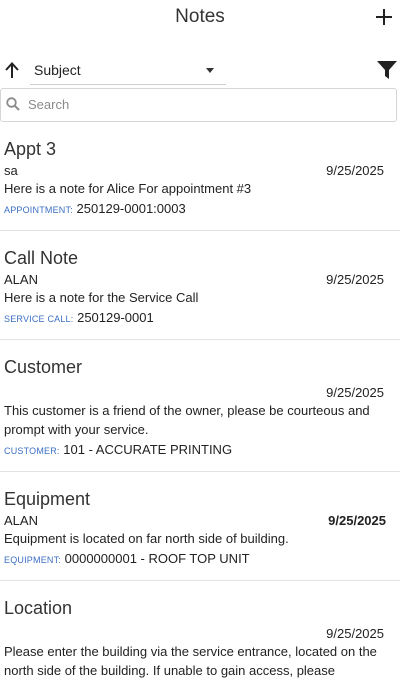  I want to click on arrow-up-icon, so click(12, 70).